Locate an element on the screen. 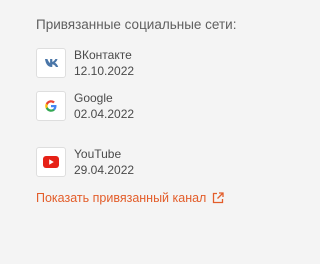 This screenshot has height=264, width=320. account-name: Google is located at coordinates (93, 98).